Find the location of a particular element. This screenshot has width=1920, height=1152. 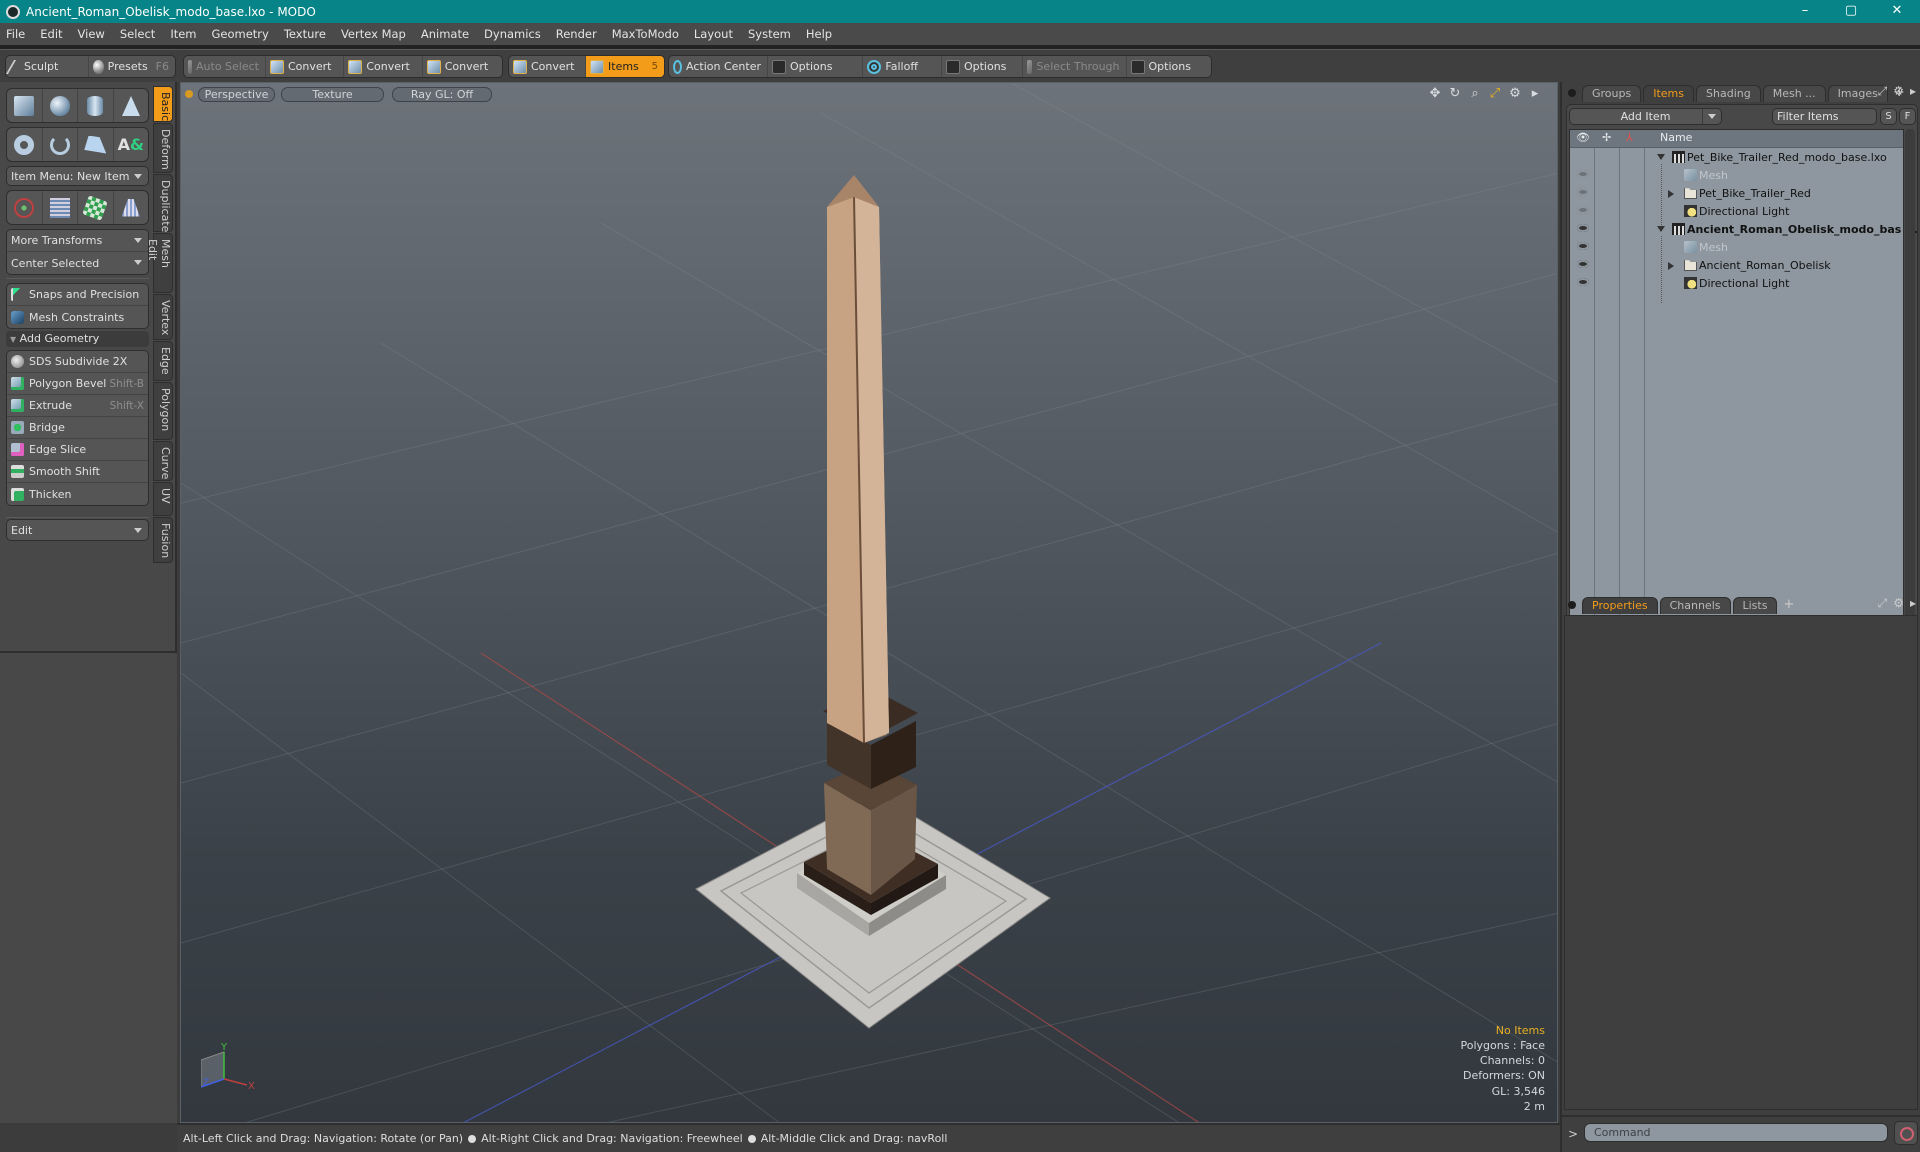

menu-texture: Texture is located at coordinates (305, 34).